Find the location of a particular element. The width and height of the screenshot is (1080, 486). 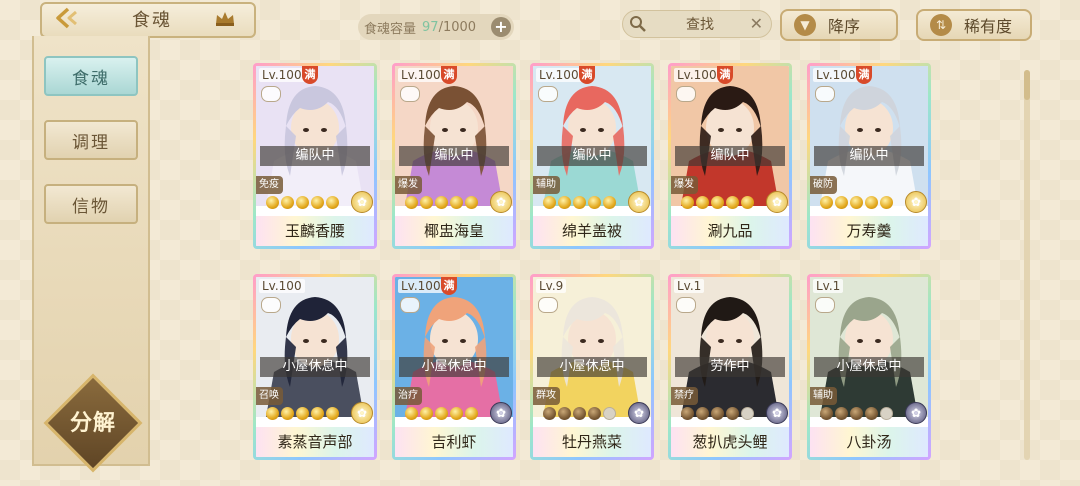

food-soul-card: Lv.9 小屋休息中 群攻 ✿ 牡丹燕菜 is located at coordinates (592, 367).